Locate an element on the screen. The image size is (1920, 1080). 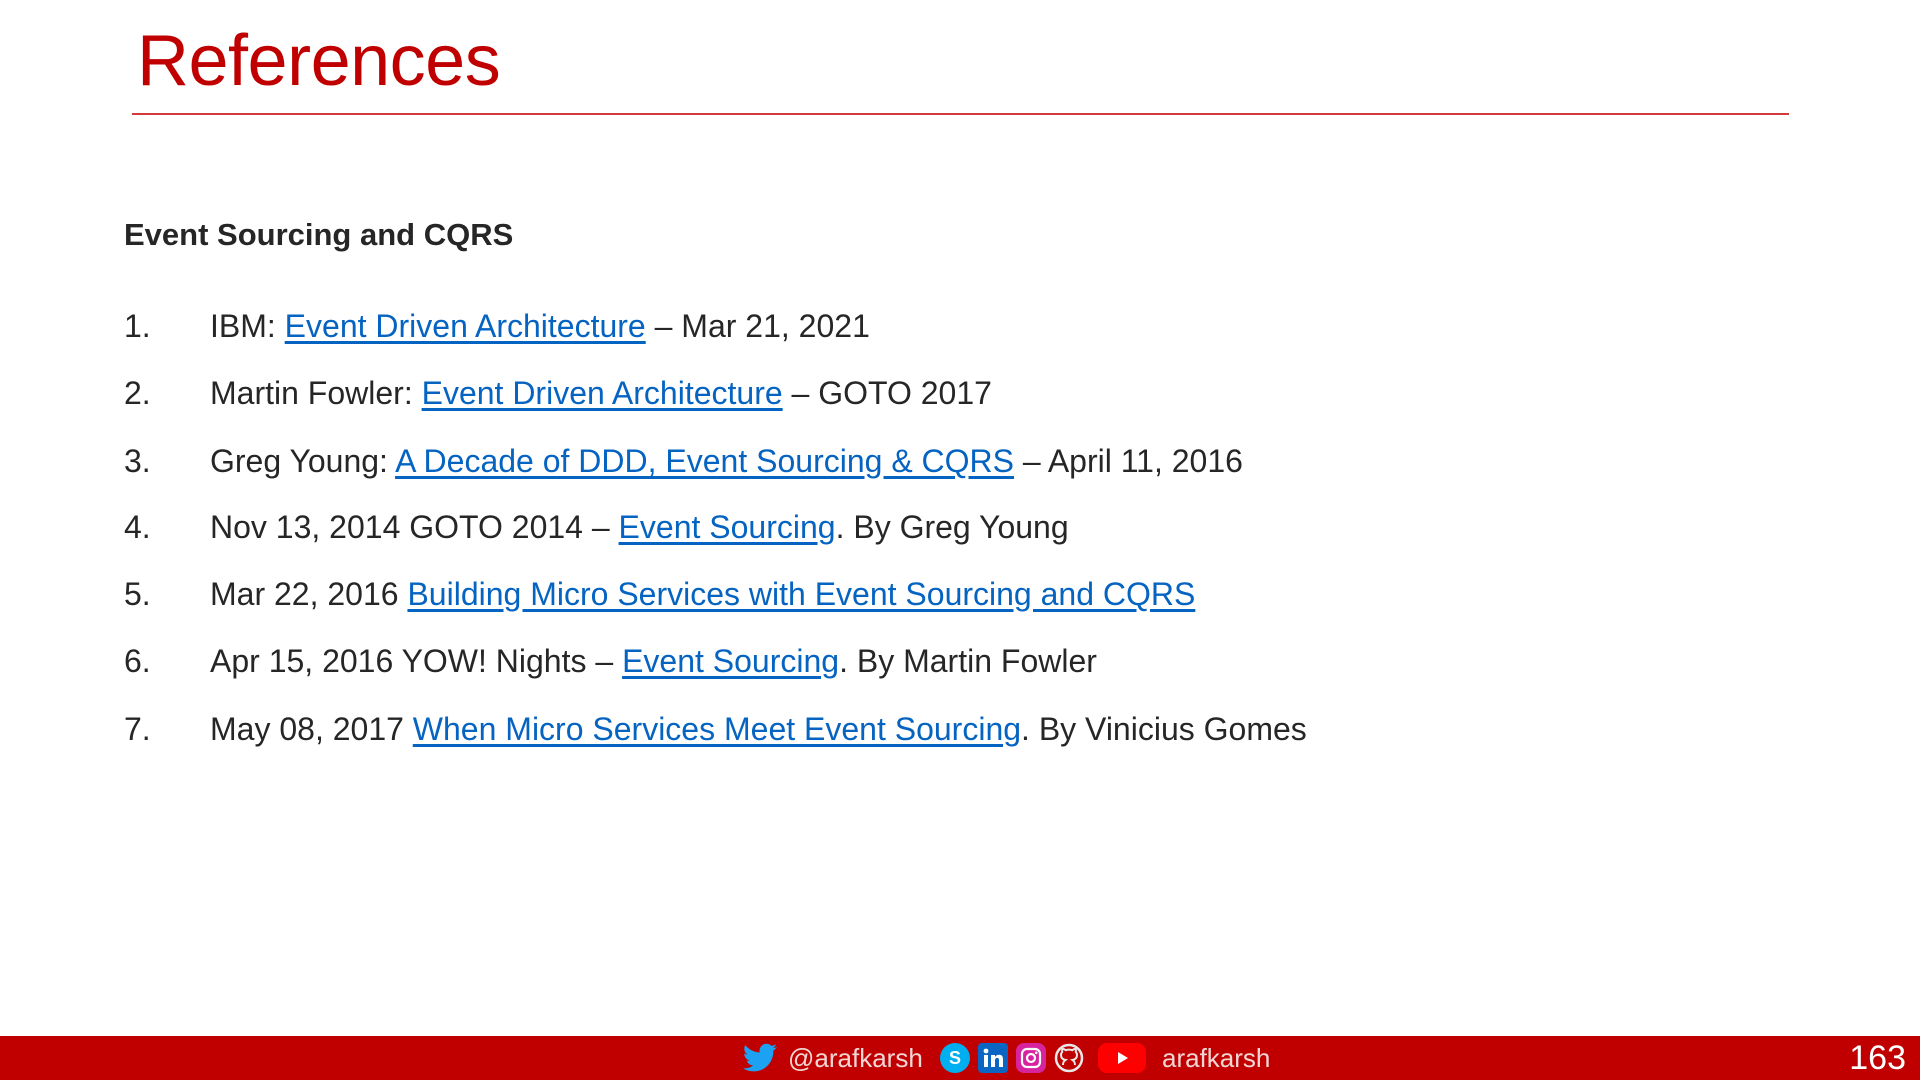
reference-prefix: Greg Young: is located at coordinates (303, 461).